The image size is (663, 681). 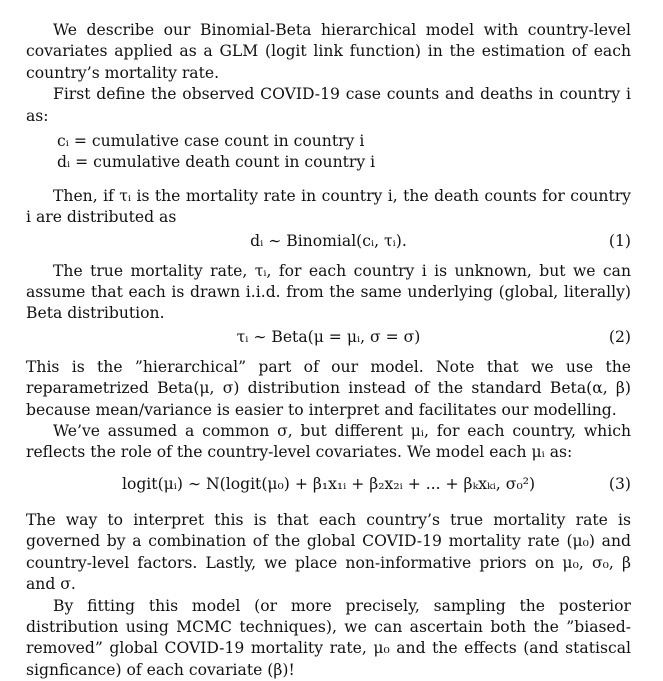 What do you see at coordinates (620, 337) in the screenshot?
I see `equation-2-number: (2)` at bounding box center [620, 337].